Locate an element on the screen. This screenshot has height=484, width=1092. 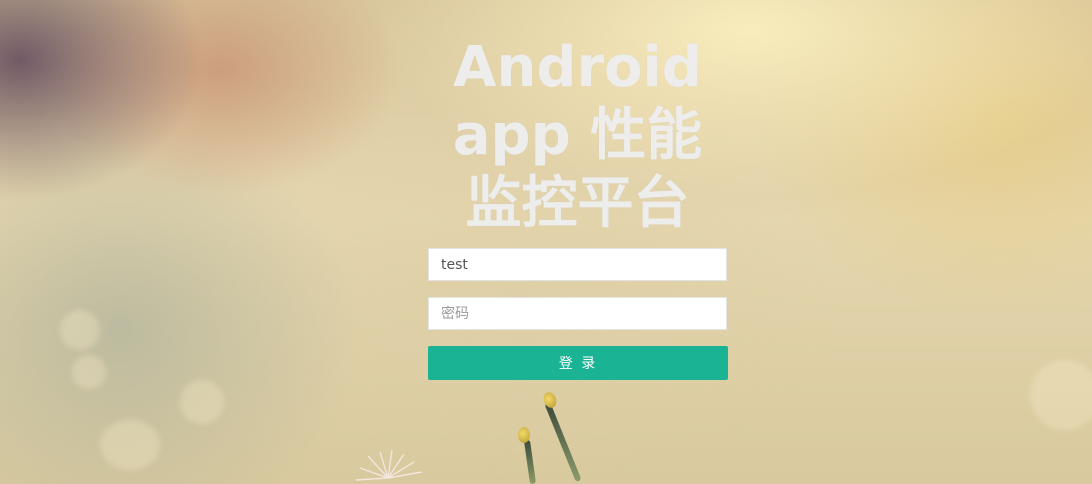
title-line-2: app 性能 is located at coordinates (577, 135).